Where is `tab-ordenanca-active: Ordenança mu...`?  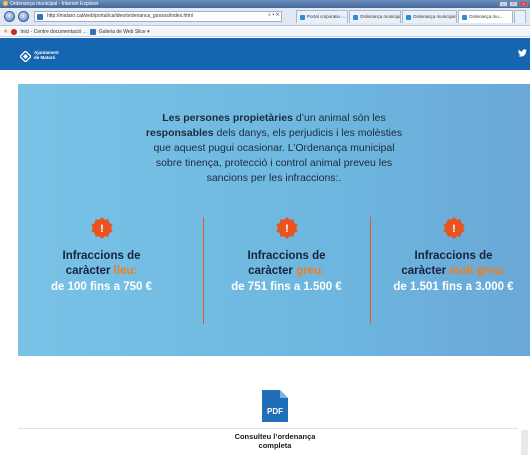
tab-ordenanca-active: Ordenança mu... is located at coordinates (485, 16).